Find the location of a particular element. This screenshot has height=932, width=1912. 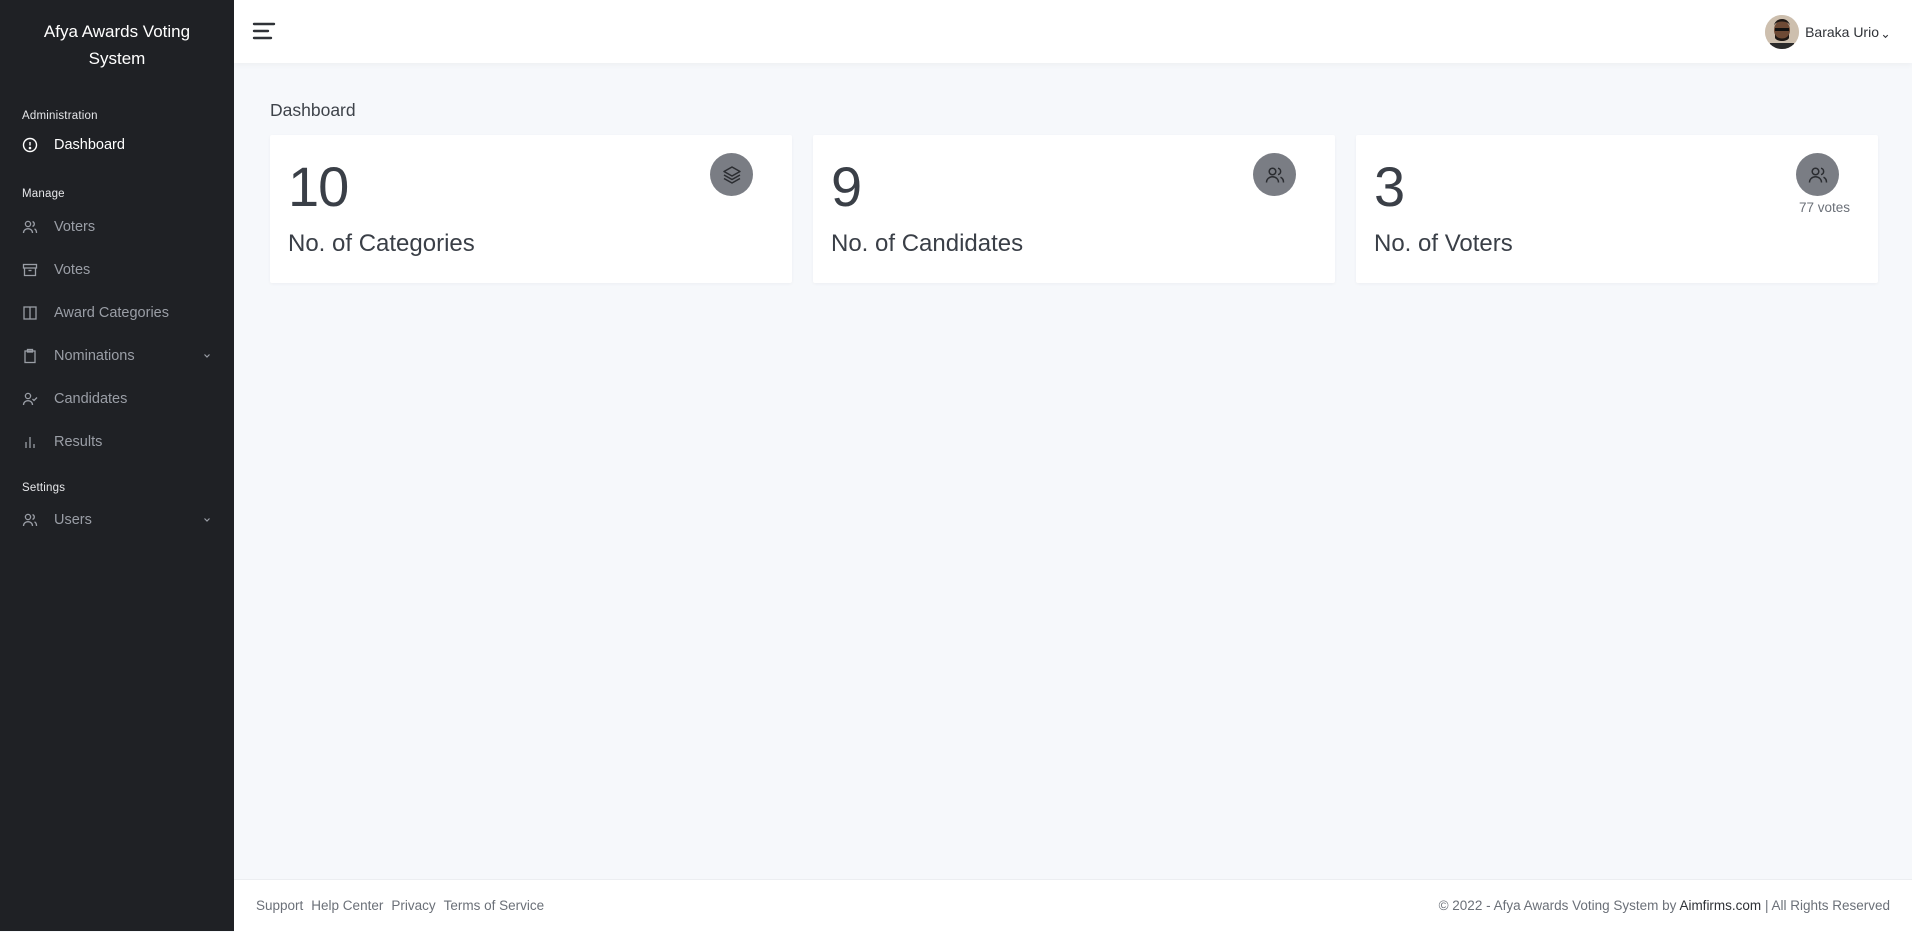

stat-value: 10 is located at coordinates (318, 186).